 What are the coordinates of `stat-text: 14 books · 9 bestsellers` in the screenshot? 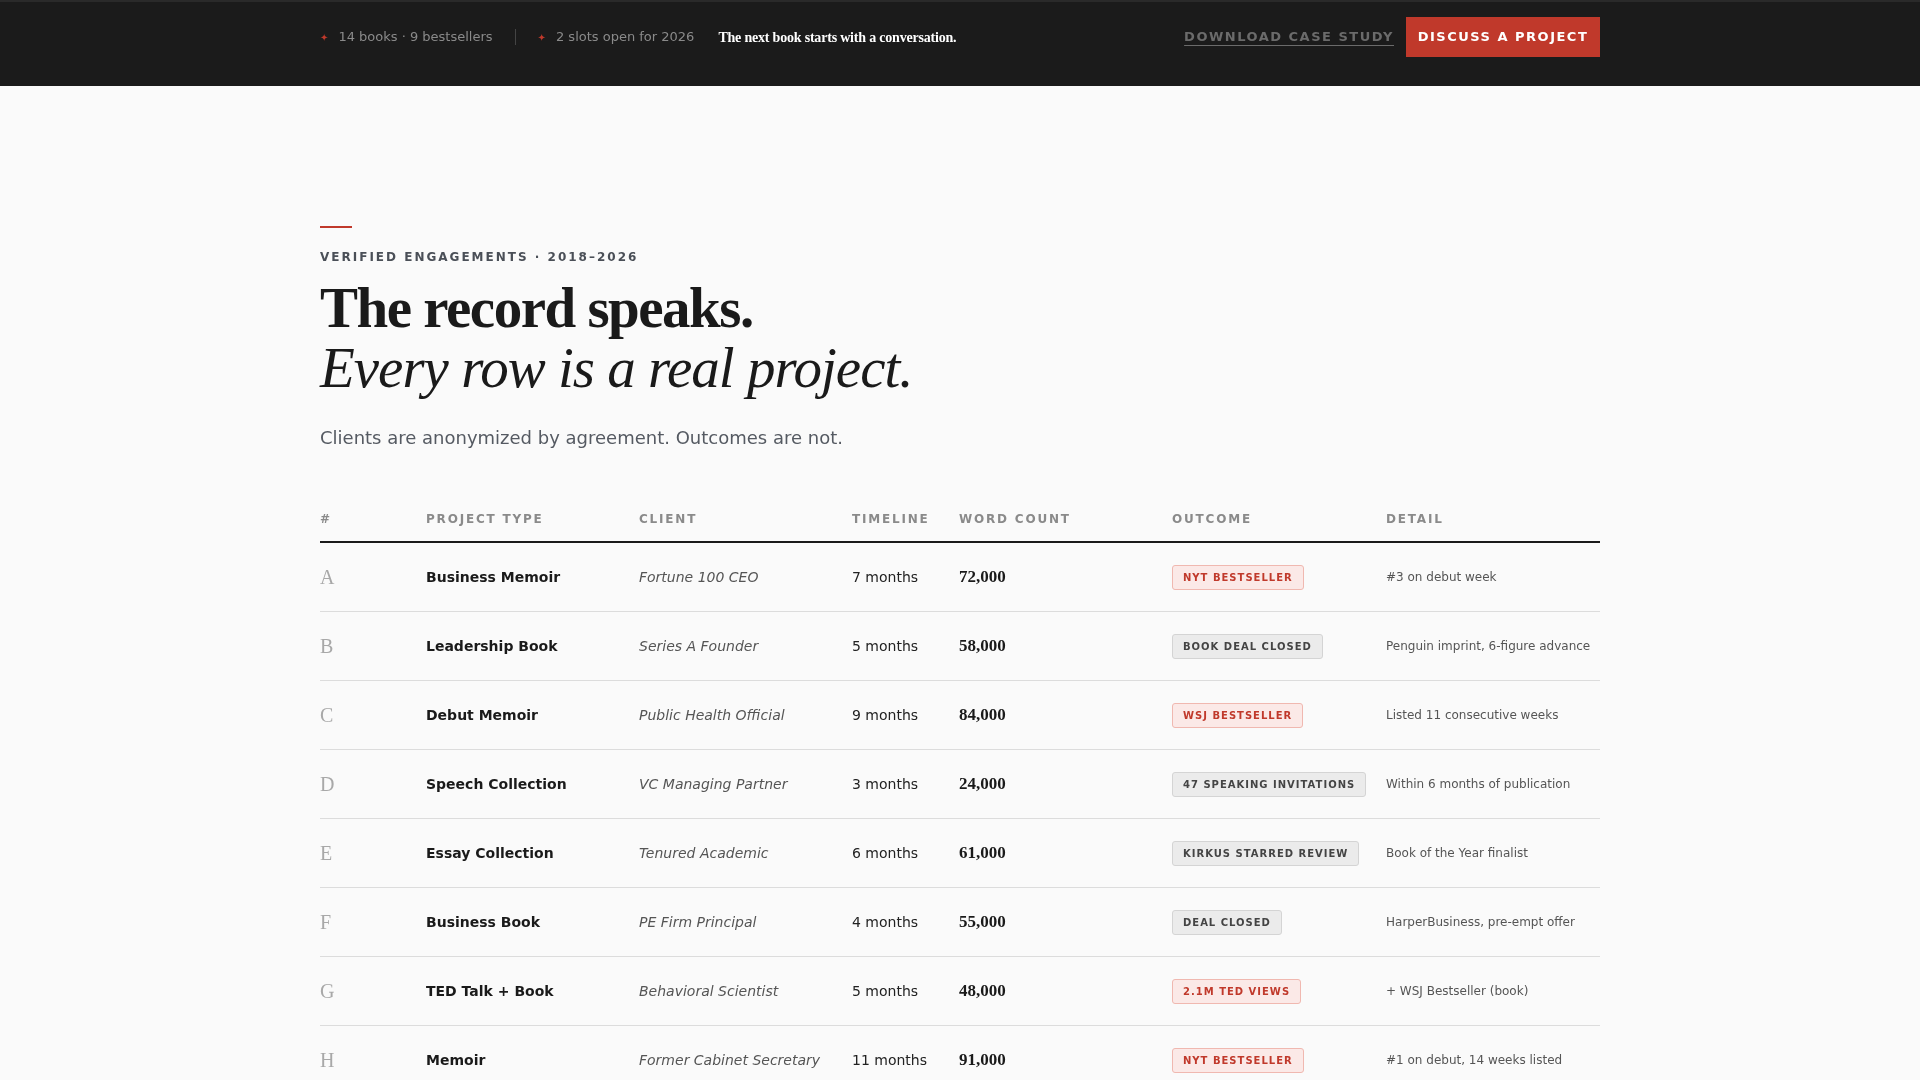 It's located at (415, 37).